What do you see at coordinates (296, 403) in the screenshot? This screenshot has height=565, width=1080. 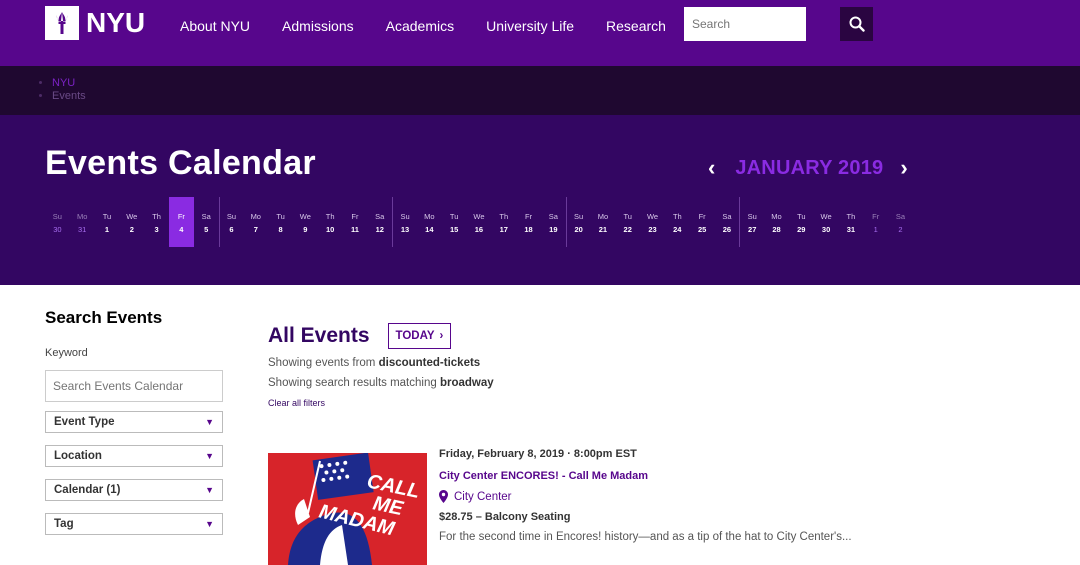 I see `clear-filters-link: Clear all filters` at bounding box center [296, 403].